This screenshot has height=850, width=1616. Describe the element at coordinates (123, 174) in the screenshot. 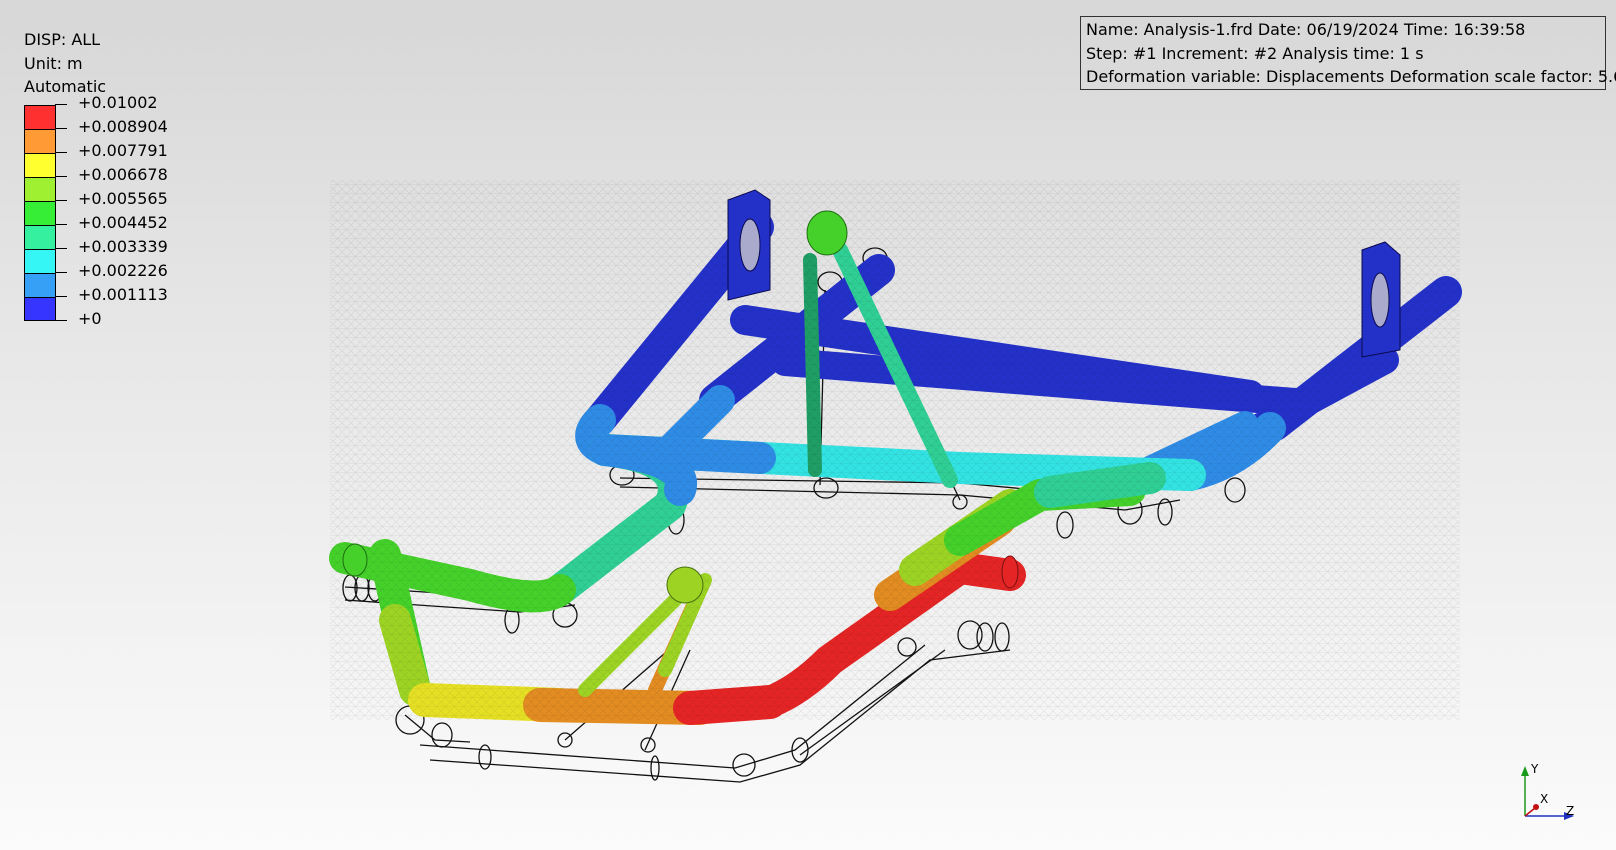

I see `legend-value: +0.006678` at that location.